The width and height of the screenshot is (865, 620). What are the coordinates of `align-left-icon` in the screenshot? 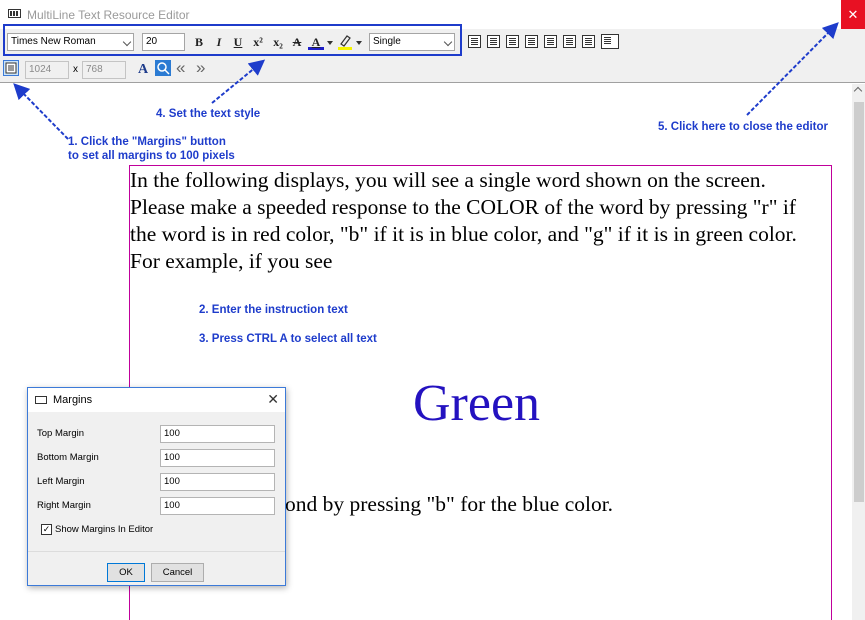 It's located at (474, 41).